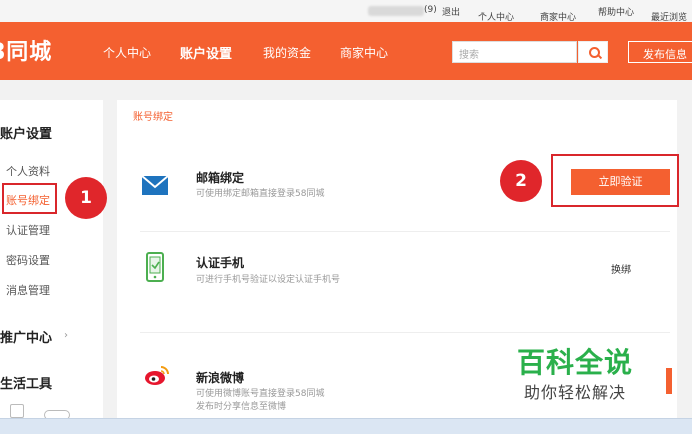  Describe the element at coordinates (155, 185) in the screenshot. I see `email-icon` at that location.